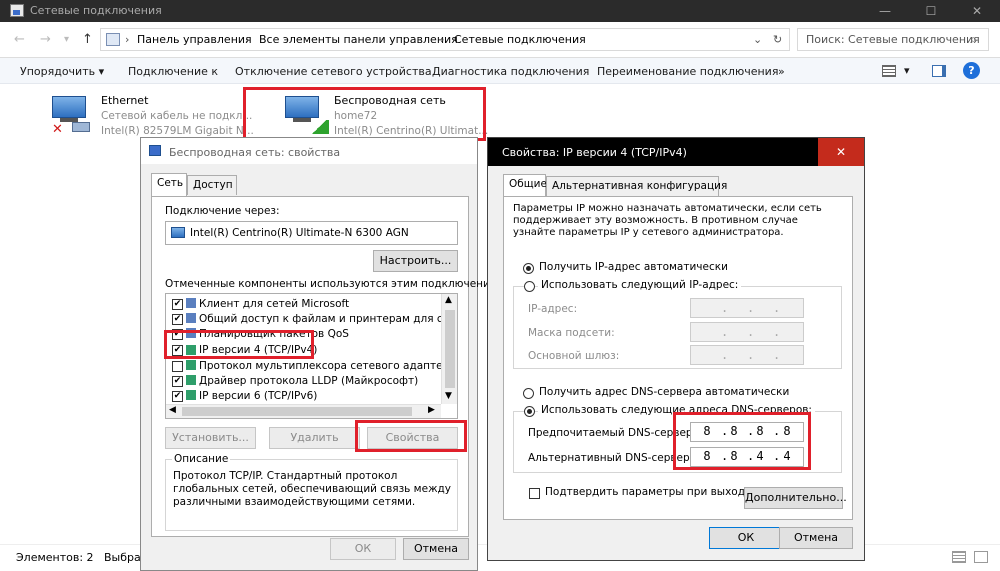  Describe the element at coordinates (178, 232) in the screenshot. I see `adapter-icon` at that location.